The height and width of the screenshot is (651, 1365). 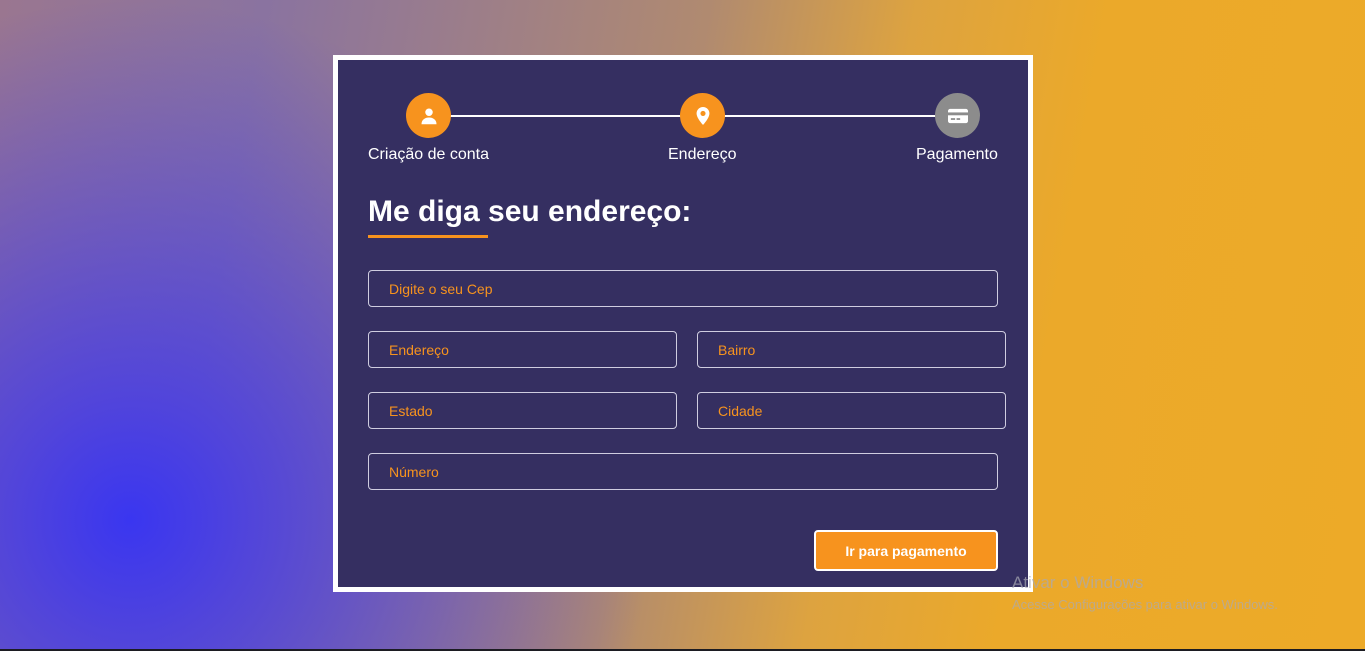 I want to click on bairro-input, so click(x=851, y=349).